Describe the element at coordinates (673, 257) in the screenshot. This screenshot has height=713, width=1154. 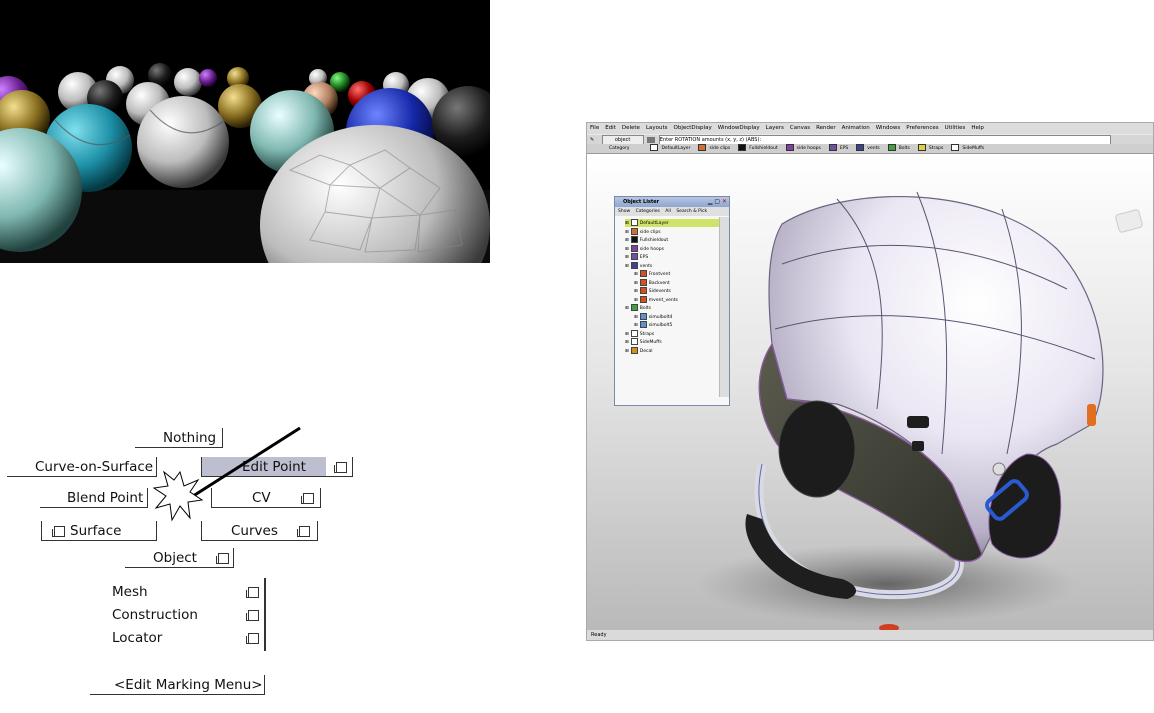
I see `tree-item: ⊞ EPS` at that location.